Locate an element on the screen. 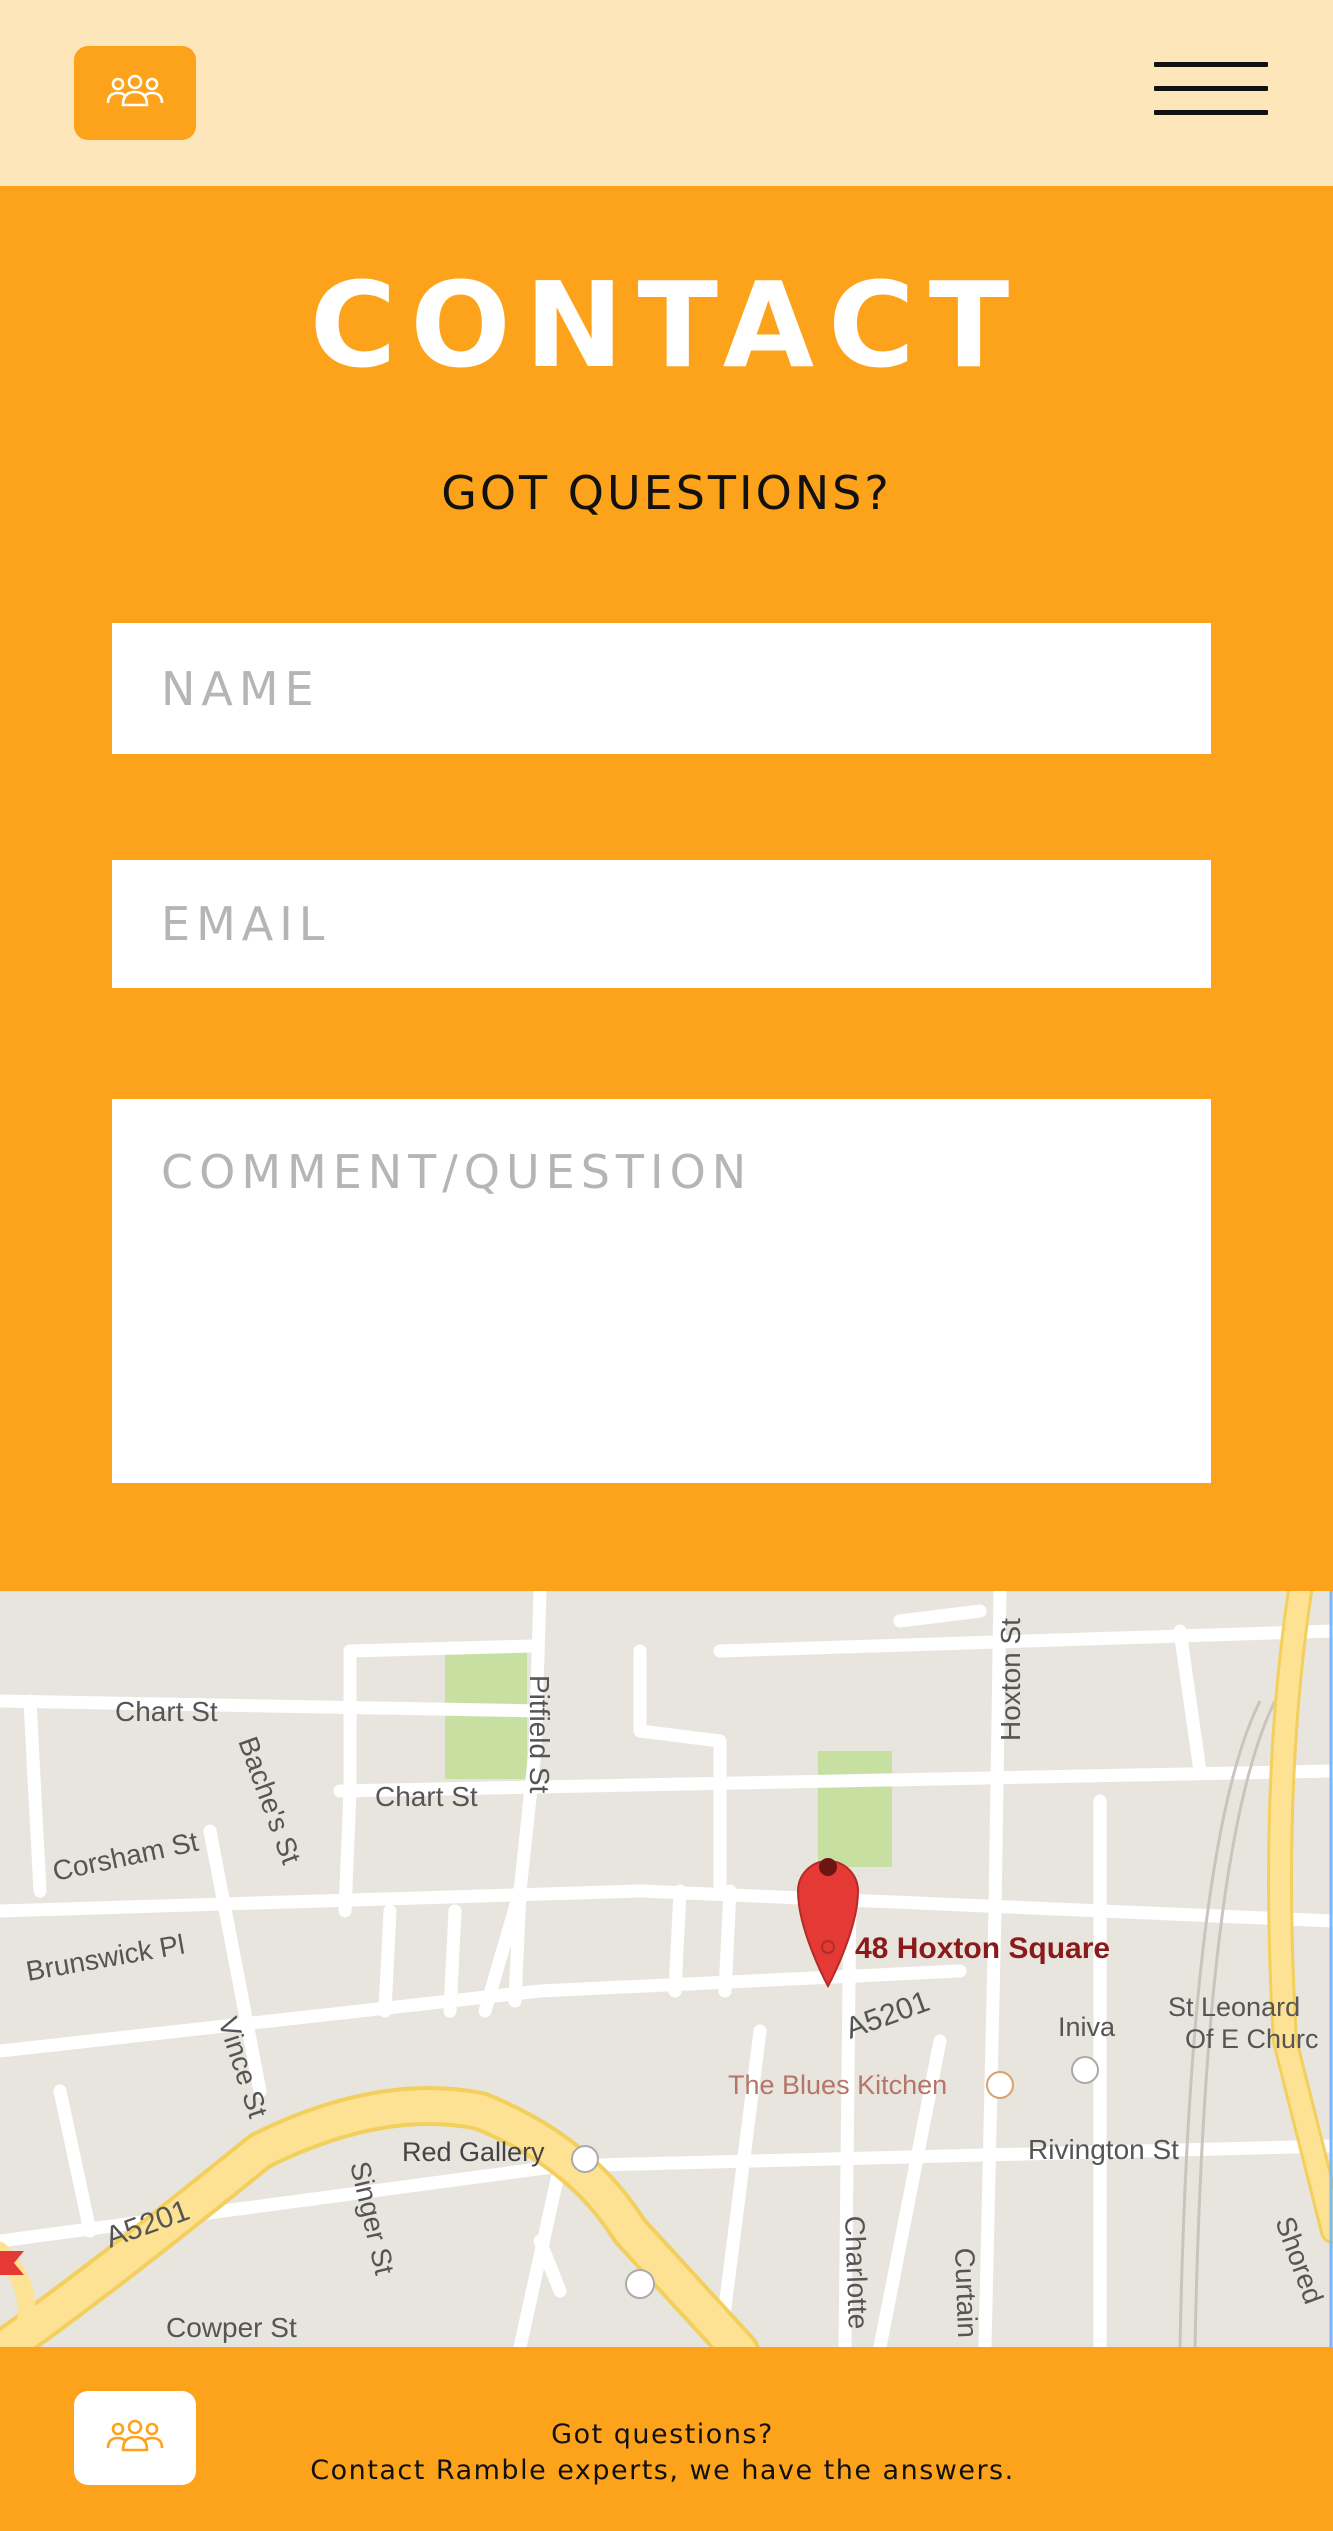 This screenshot has height=2531, width=1333. home-logo is located at coordinates (135, 93).